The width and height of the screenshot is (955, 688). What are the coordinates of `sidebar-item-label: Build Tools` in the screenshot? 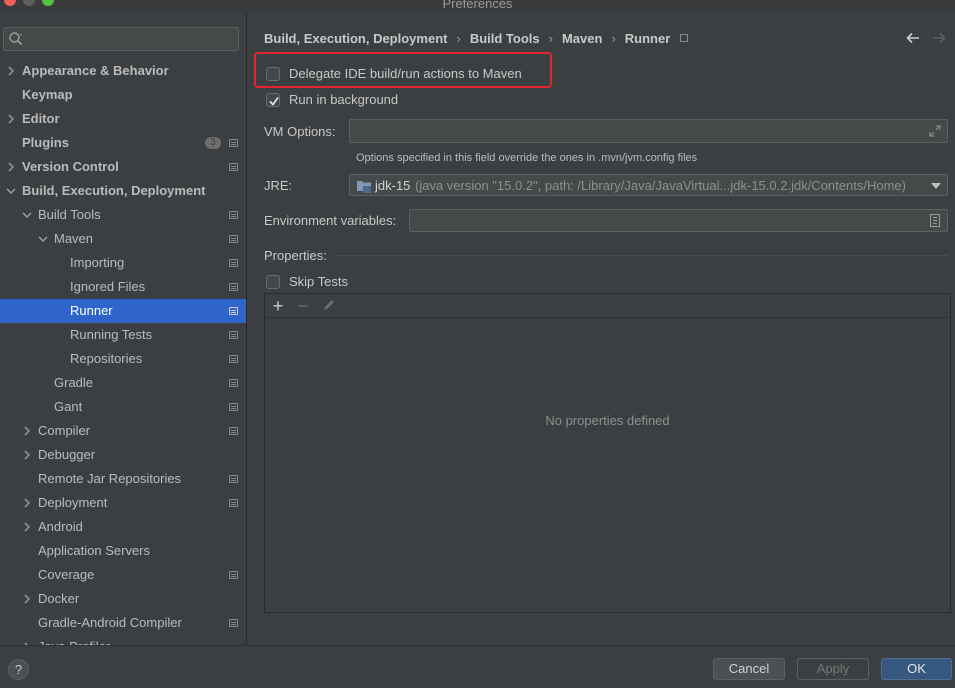 It's located at (69, 214).